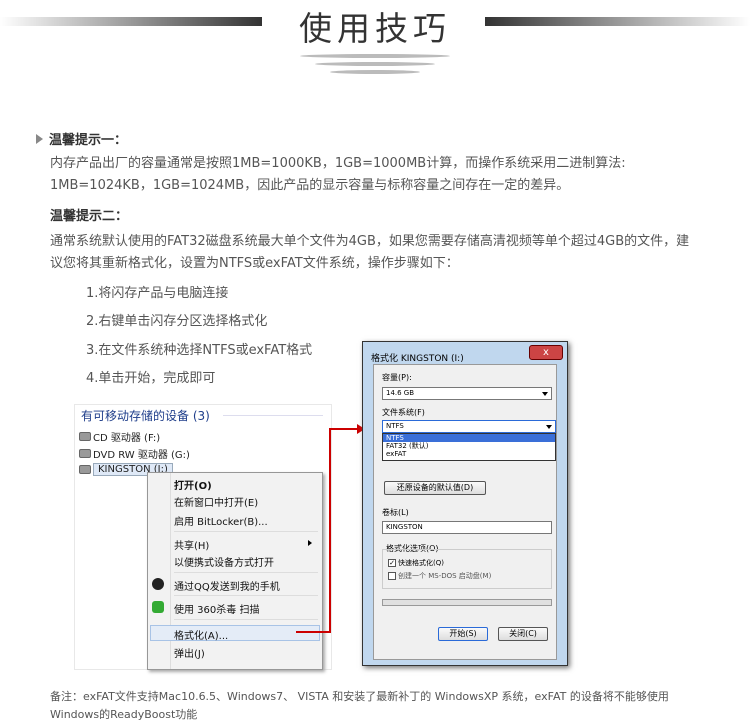  I want to click on checkbox-icon, so click(392, 576).